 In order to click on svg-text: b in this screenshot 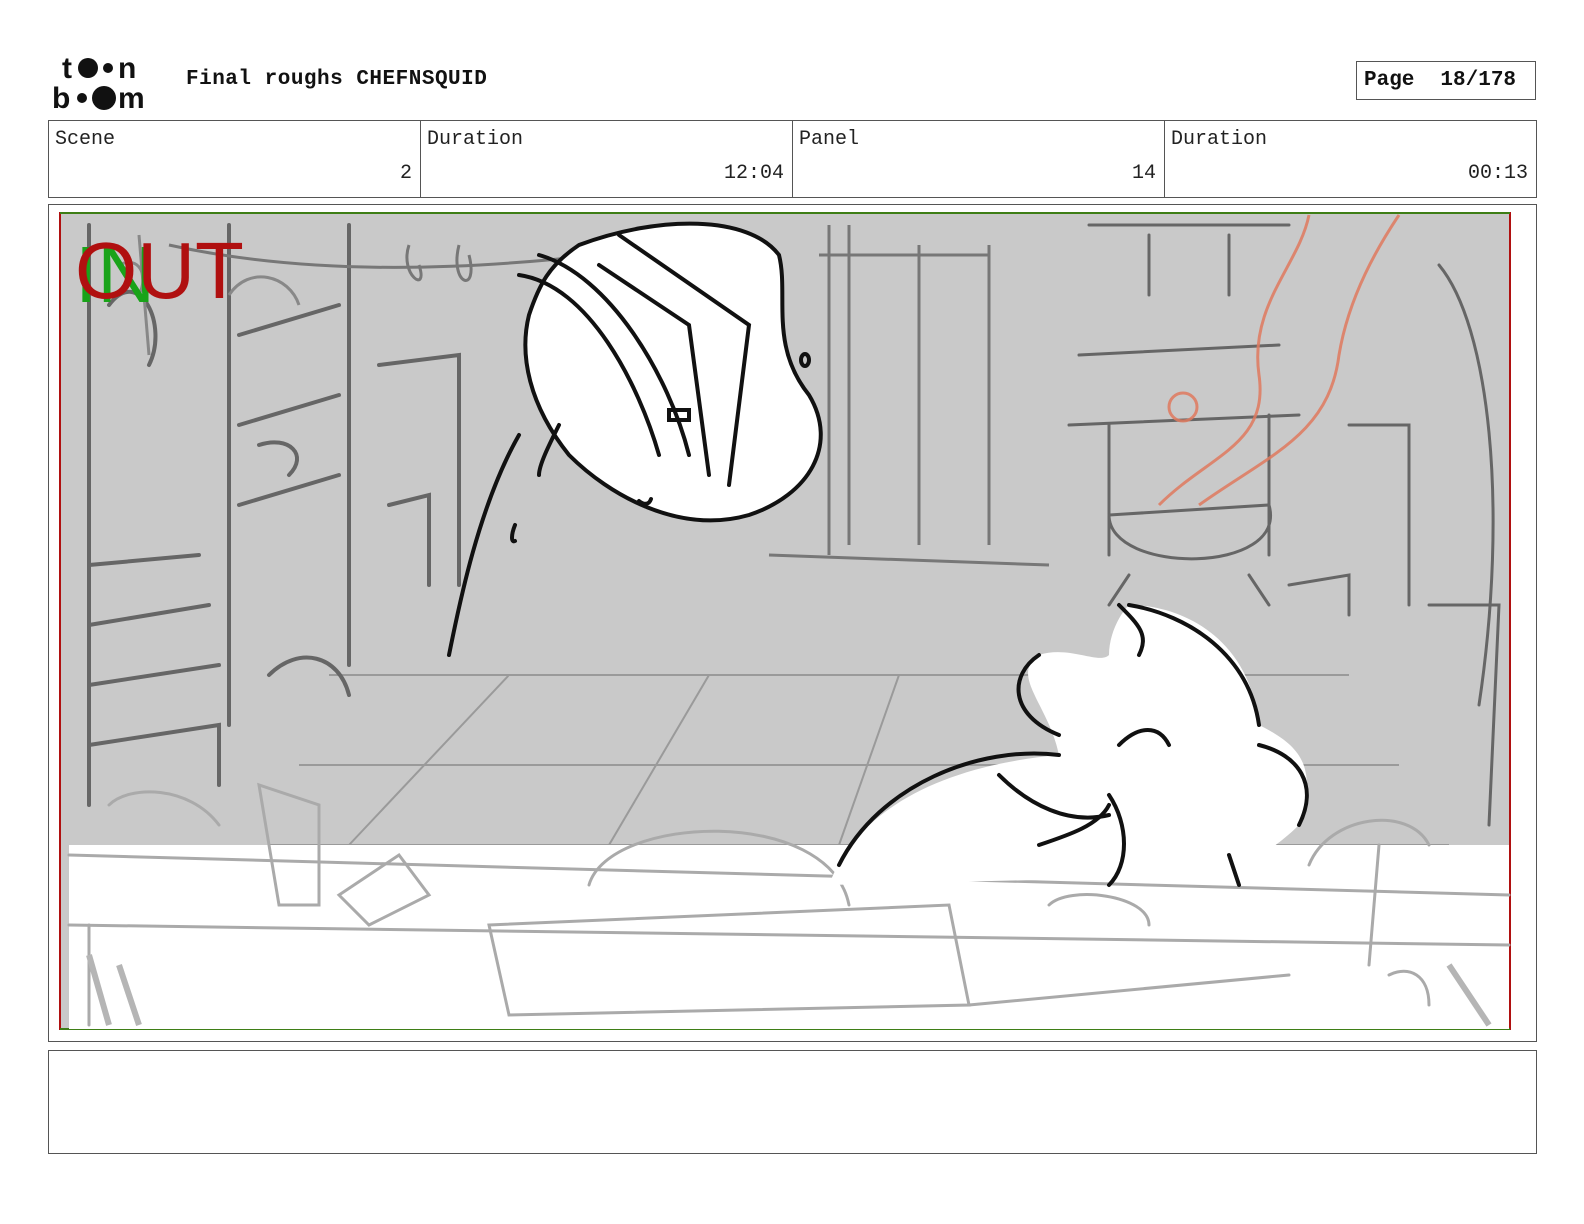, I will do `click(61, 97)`.